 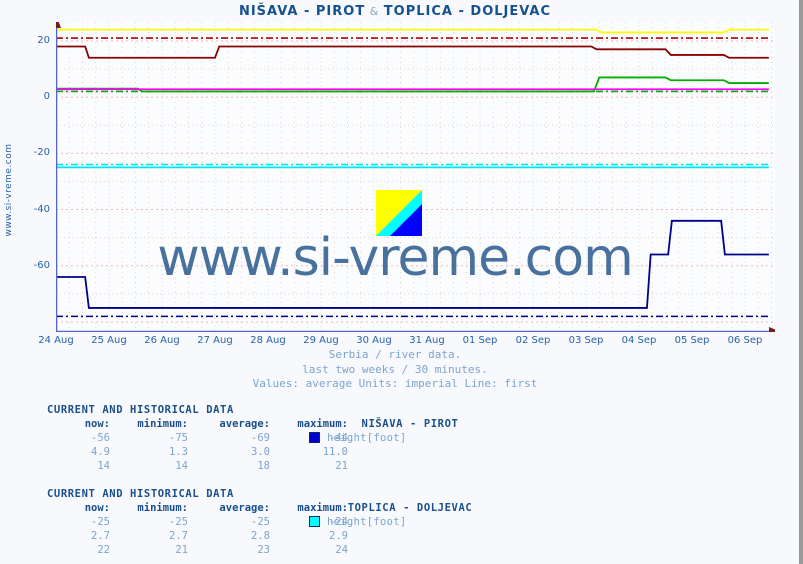 I want to click on cell-minimum: -25, so click(x=178, y=522).